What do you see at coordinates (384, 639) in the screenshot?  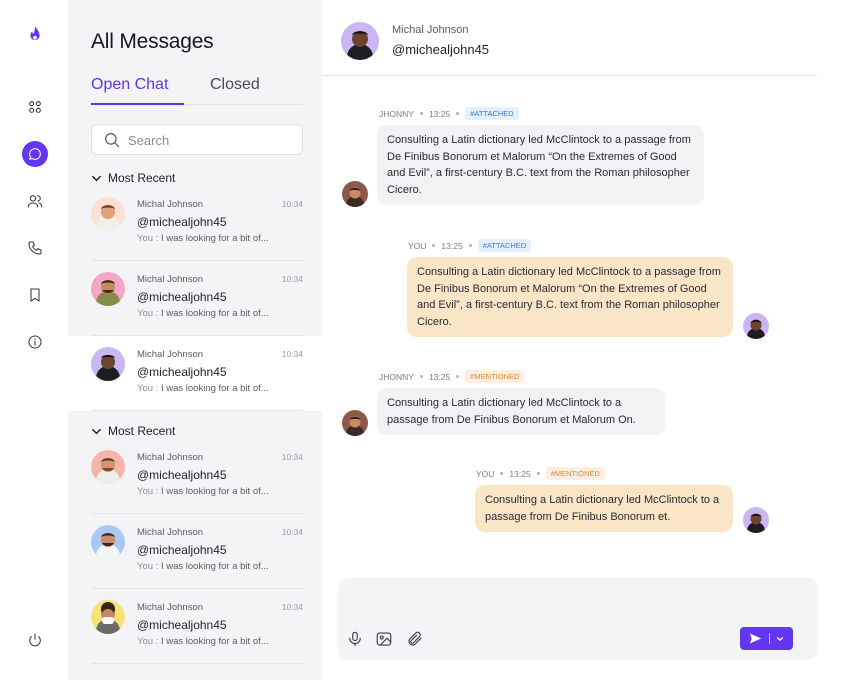 I see `image-icon` at bounding box center [384, 639].